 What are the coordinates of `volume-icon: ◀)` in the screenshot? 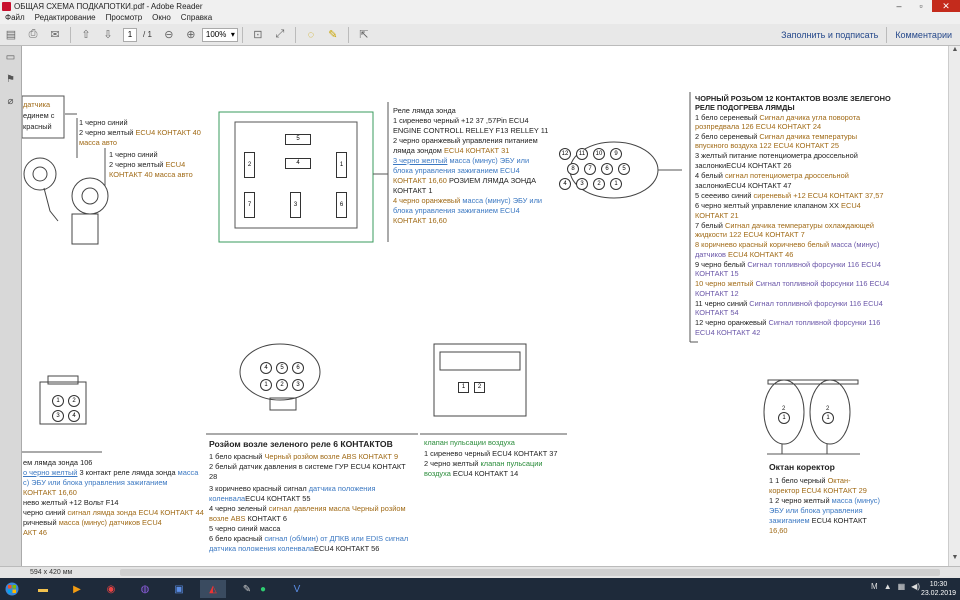 It's located at (915, 586).